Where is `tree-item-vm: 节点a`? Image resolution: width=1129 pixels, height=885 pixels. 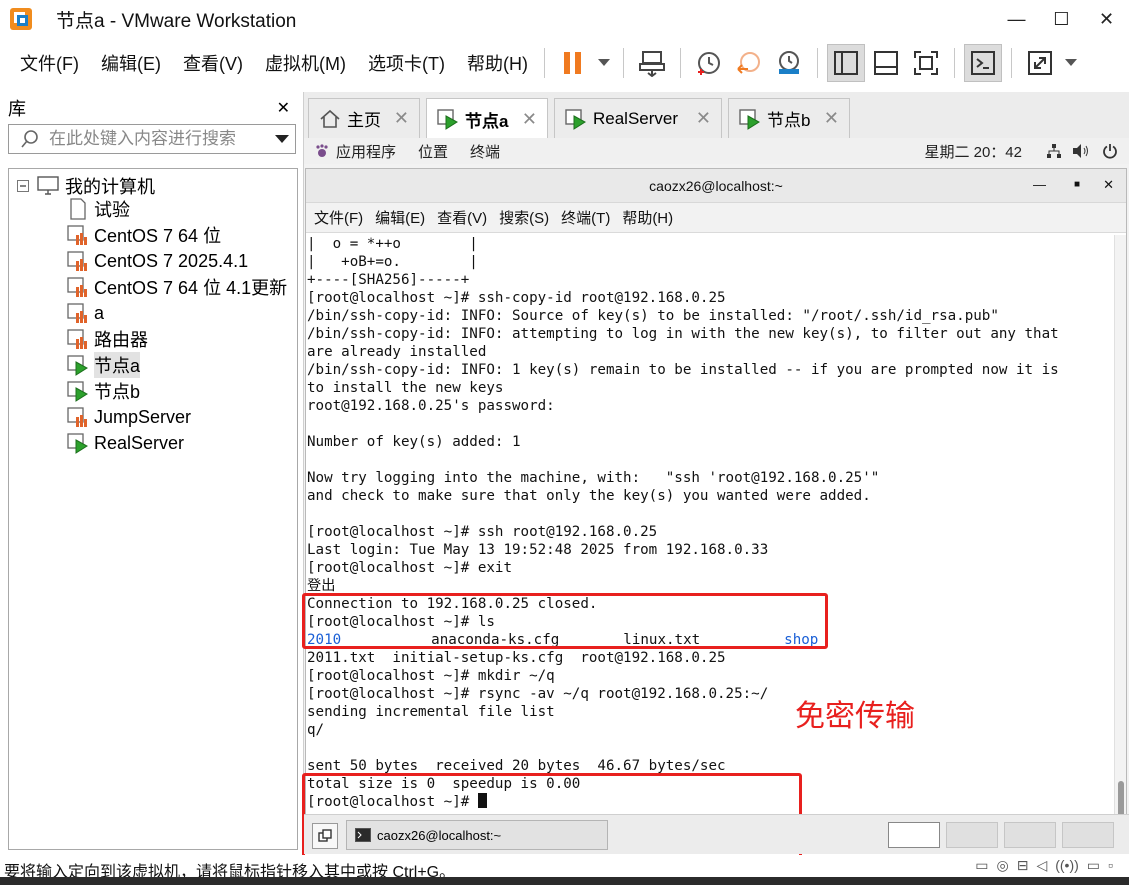 tree-item-vm: 节点a is located at coordinates (104, 365).